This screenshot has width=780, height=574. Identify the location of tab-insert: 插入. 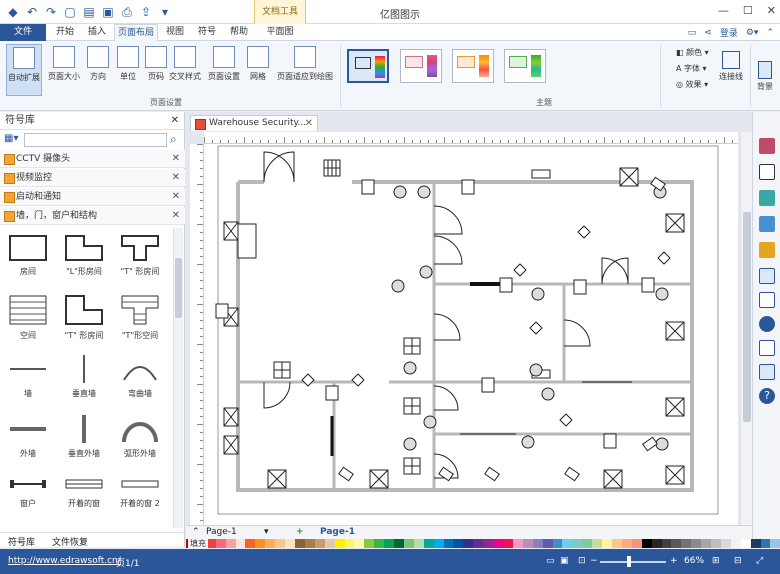
(97, 32).